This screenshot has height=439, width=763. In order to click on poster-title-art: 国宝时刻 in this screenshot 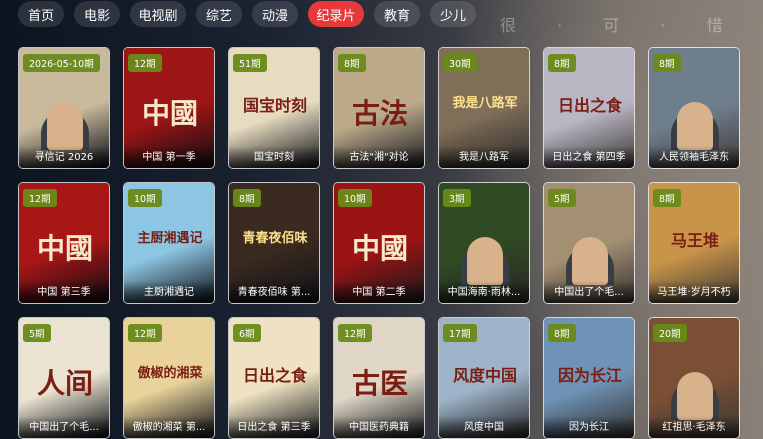, I will do `click(274, 105)`.